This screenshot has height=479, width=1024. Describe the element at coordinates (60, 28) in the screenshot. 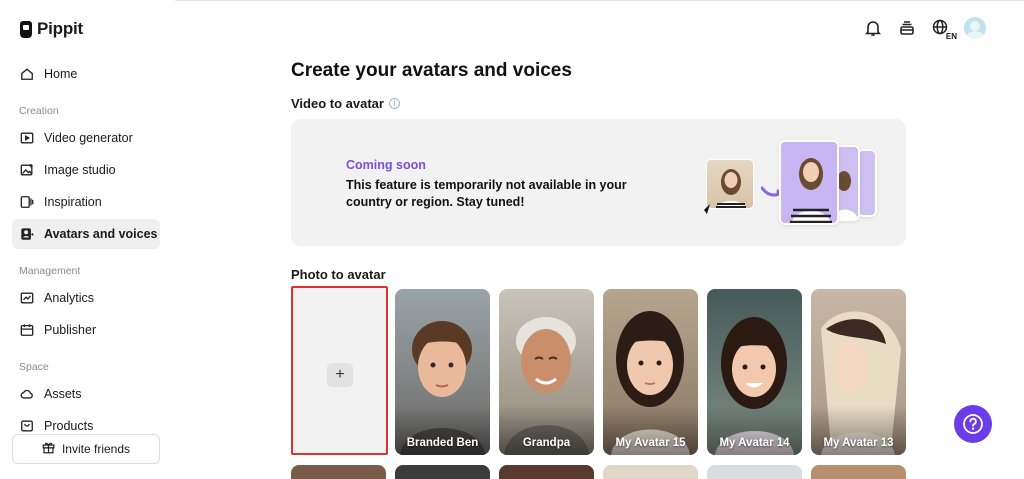

I see `app-name: Pippit` at that location.